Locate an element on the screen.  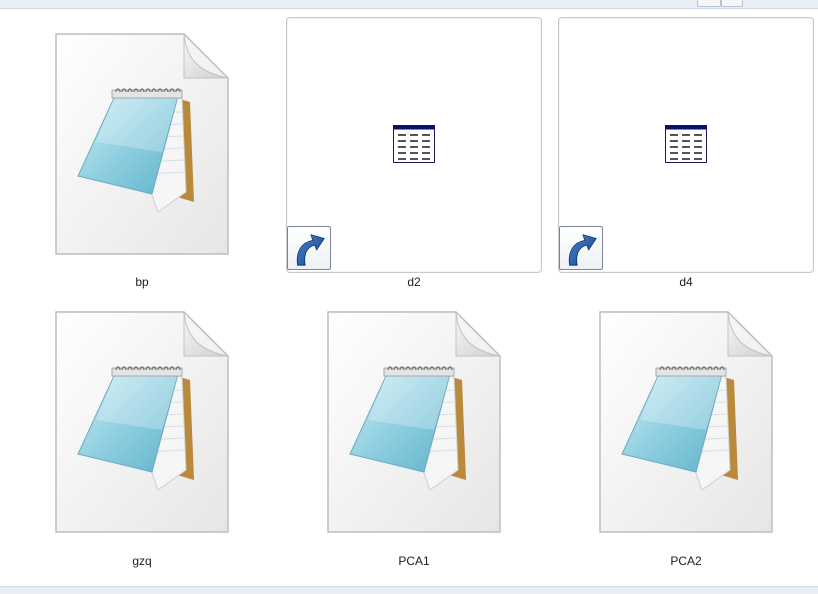
file-item-pca2: PCA2 is located at coordinates (686, 434).